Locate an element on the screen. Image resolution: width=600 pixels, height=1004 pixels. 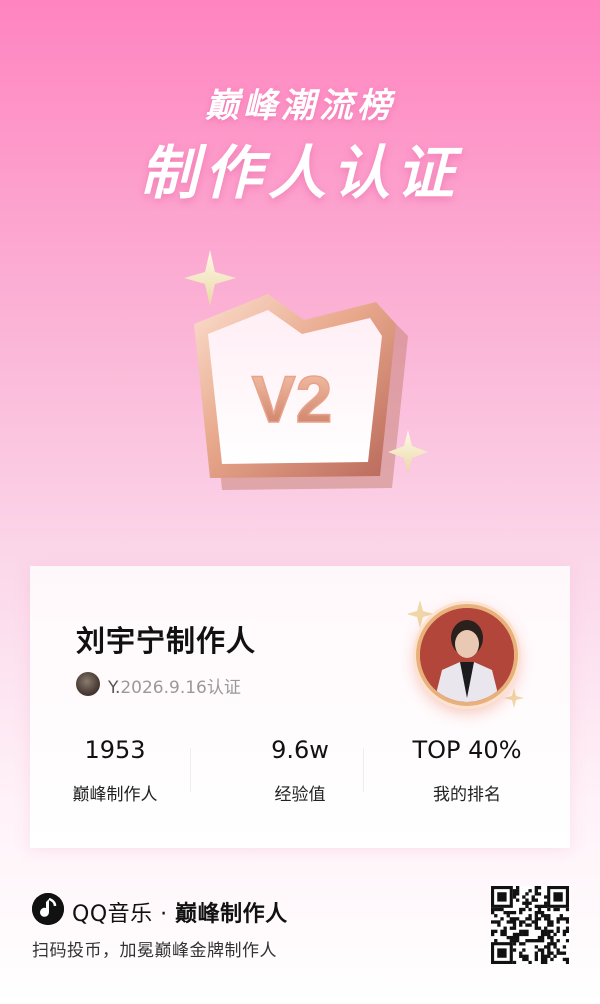
user-handle: Y. is located at coordinates (114, 688).